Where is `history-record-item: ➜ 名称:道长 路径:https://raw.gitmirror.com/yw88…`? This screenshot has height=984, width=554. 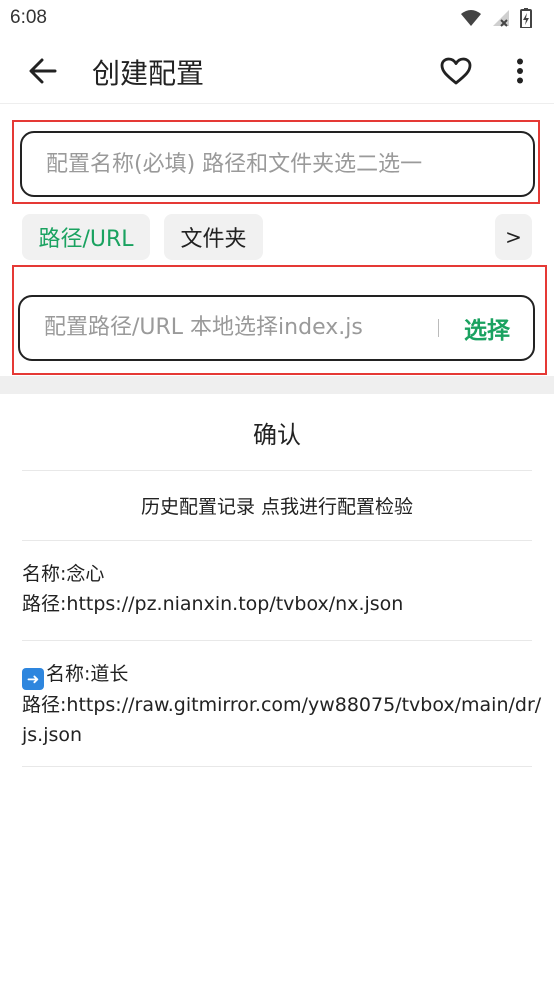 history-record-item: ➜ 名称:道长 路径:https://raw.gitmirror.com/yw88… is located at coordinates (282, 704).